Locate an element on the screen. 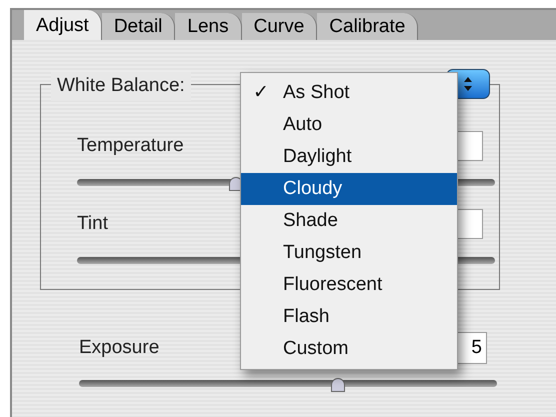 Image resolution: width=556 pixels, height=417 pixels. menu-item: Auto is located at coordinates (349, 125).